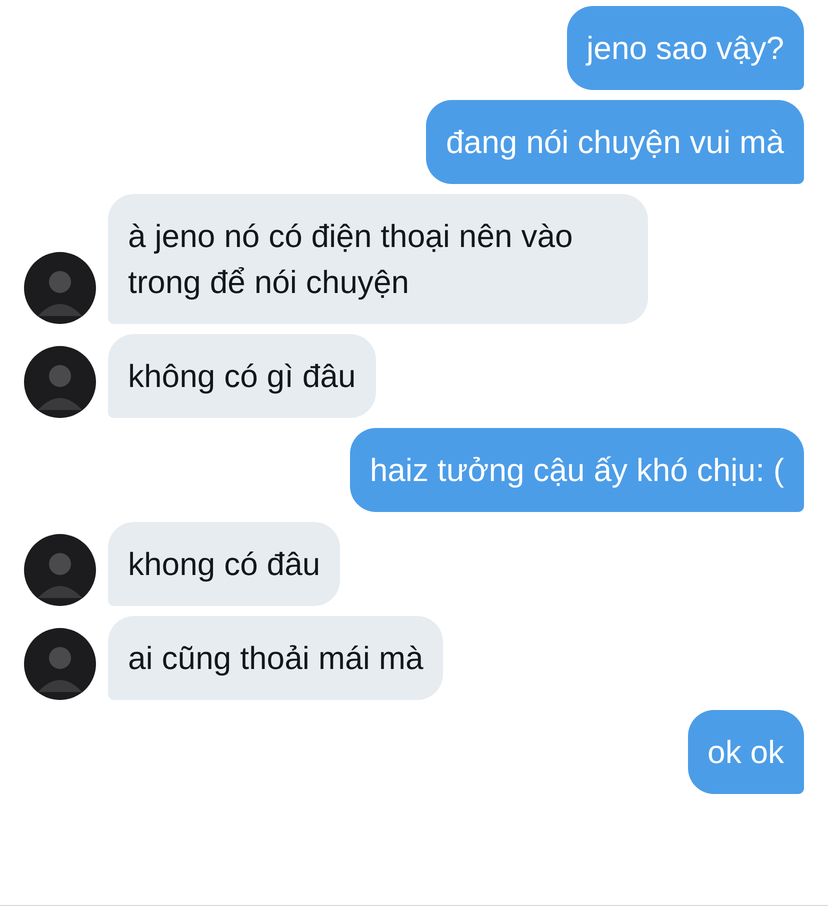  I want to click on received-message-bubble: ai cũng thoải mái mà, so click(276, 658).